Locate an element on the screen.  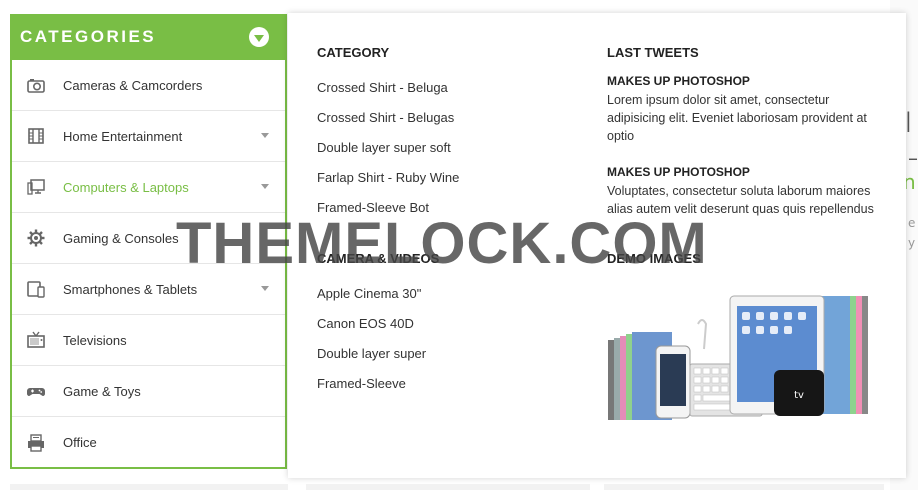
sidebar-item-home-entertainment: Home Entertainment is located at coordinates (148, 136).